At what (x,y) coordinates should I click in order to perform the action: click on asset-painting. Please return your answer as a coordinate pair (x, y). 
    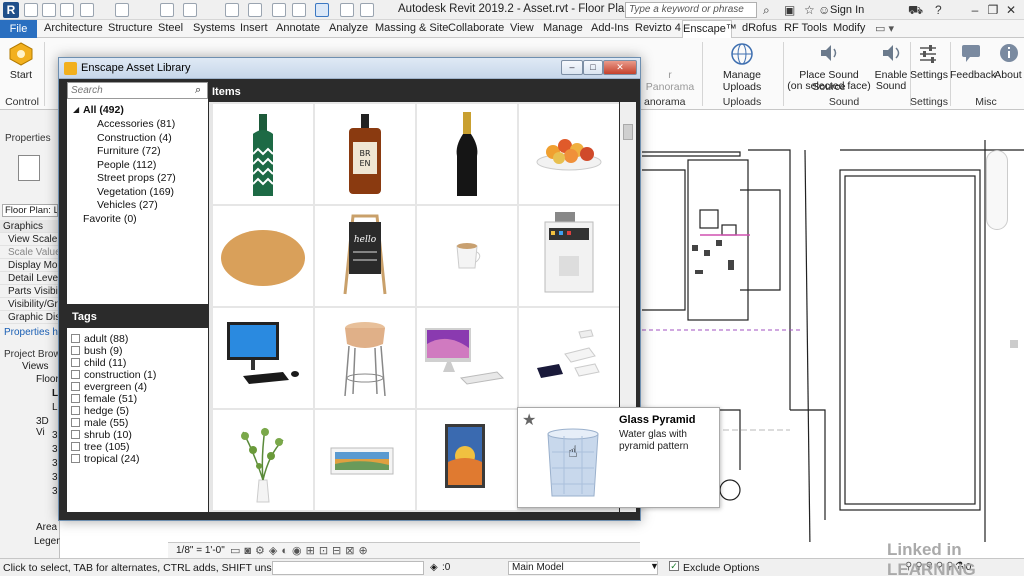
    Looking at the image, I should click on (467, 460).